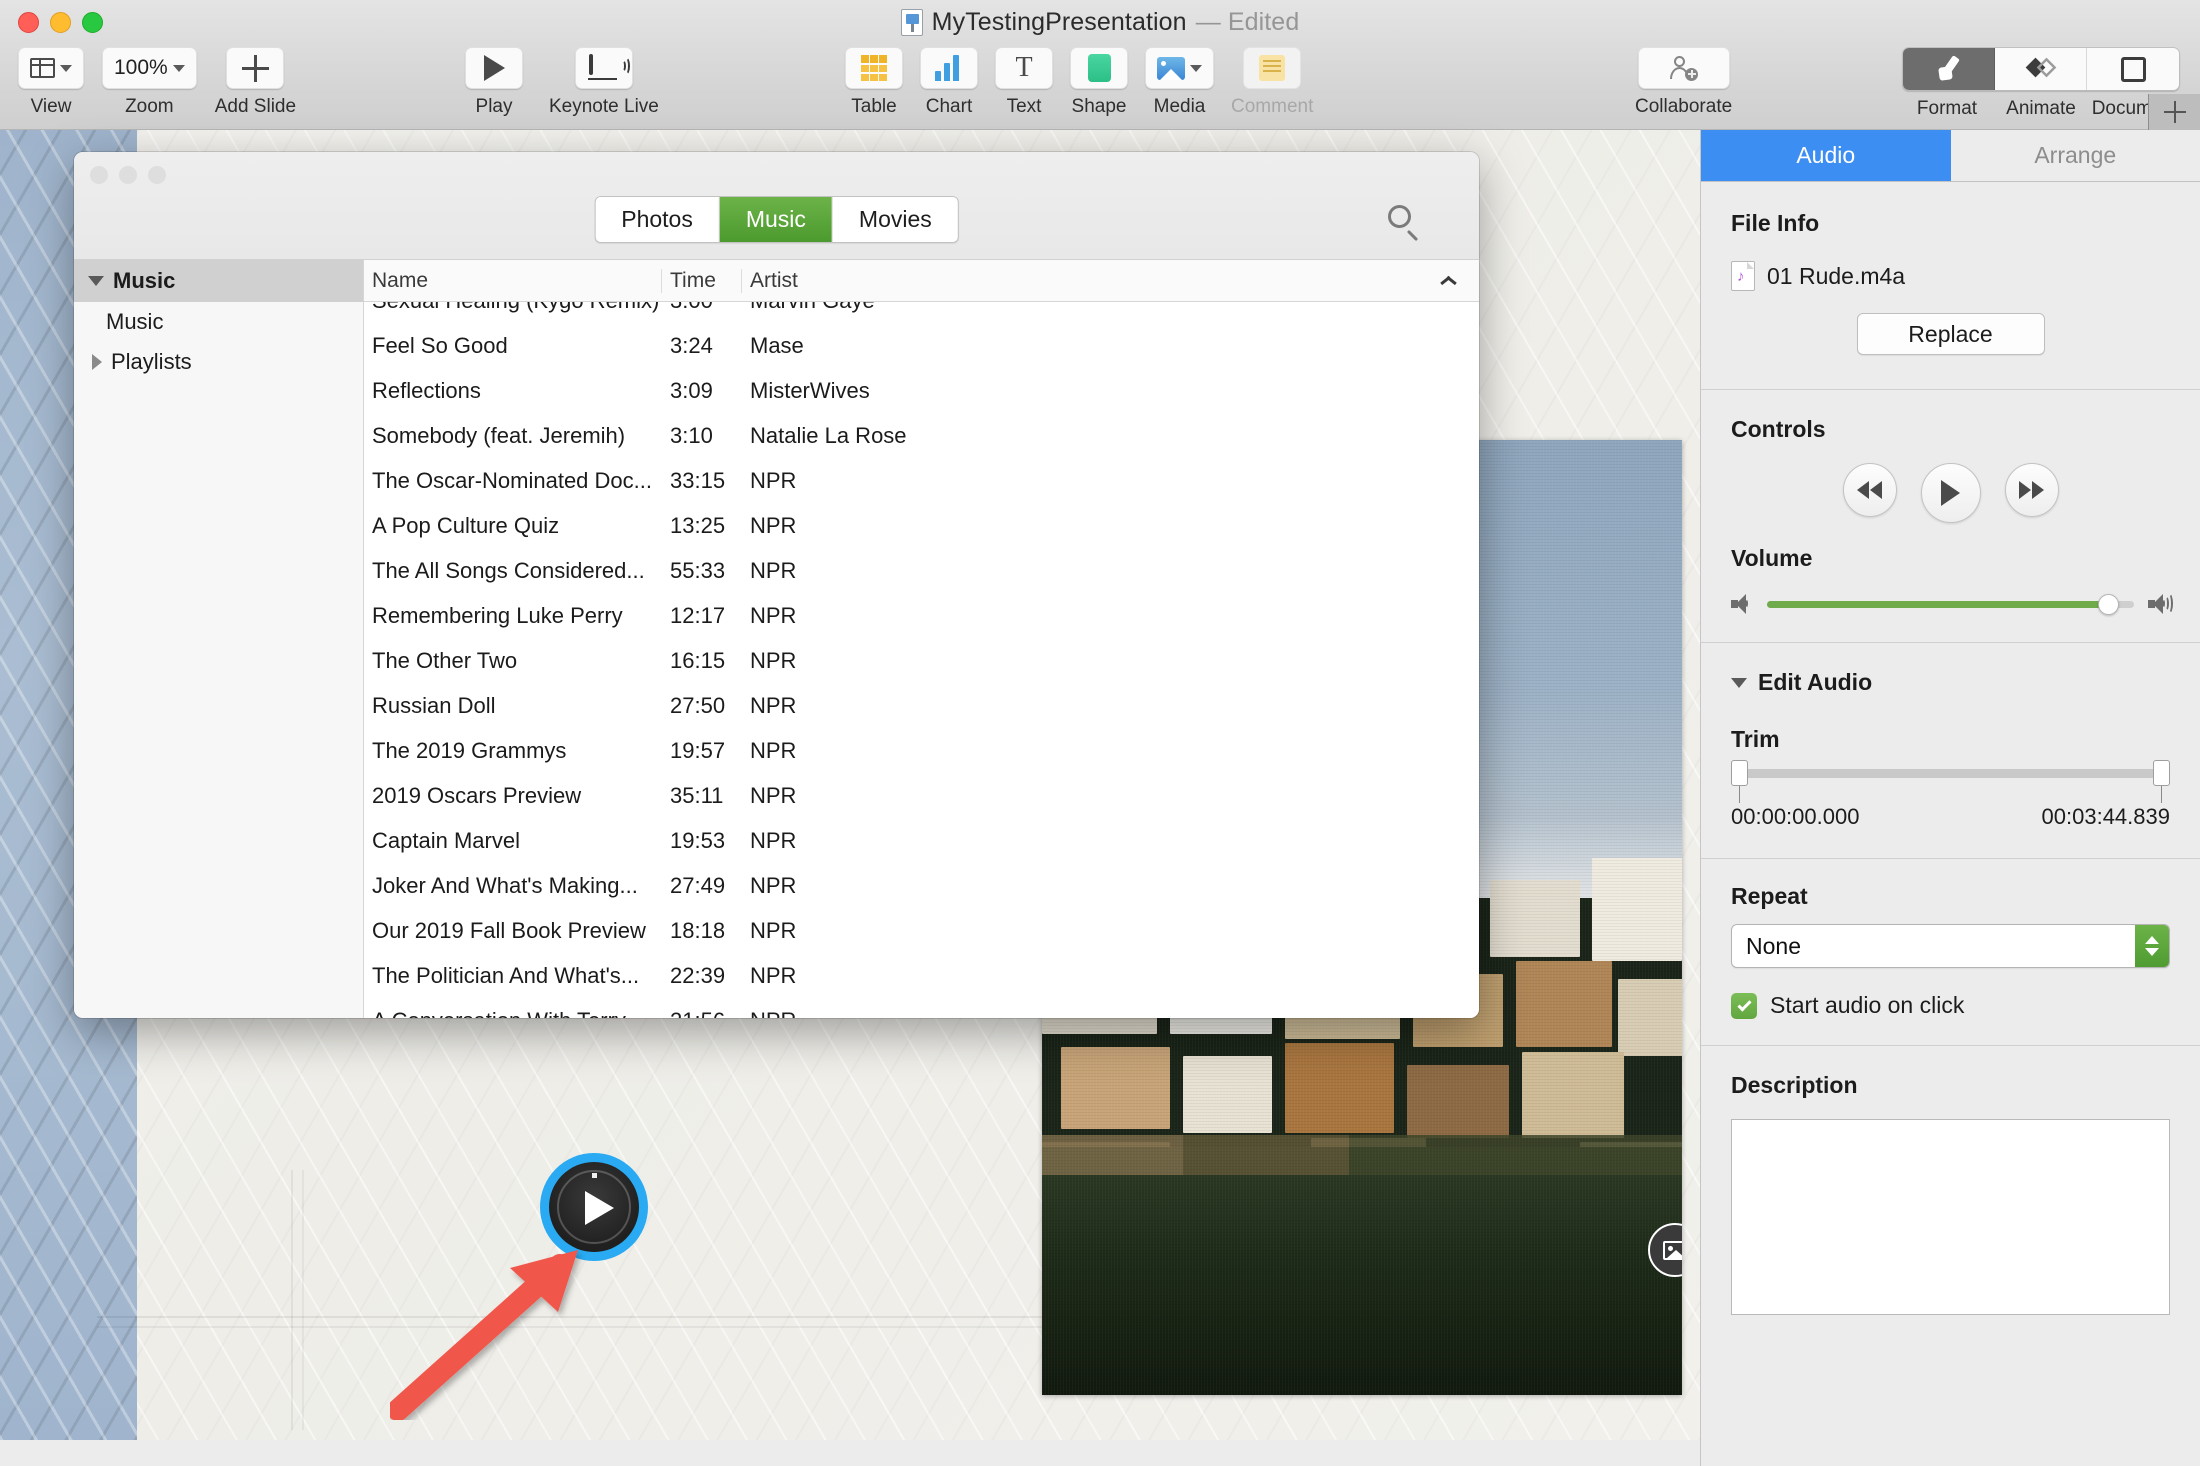  Describe the element at coordinates (594, 1207) in the screenshot. I see `audio-play-object` at that location.